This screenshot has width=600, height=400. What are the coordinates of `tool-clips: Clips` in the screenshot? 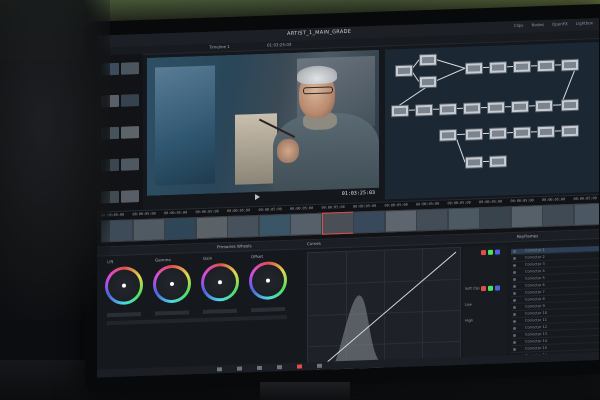 It's located at (519, 25).